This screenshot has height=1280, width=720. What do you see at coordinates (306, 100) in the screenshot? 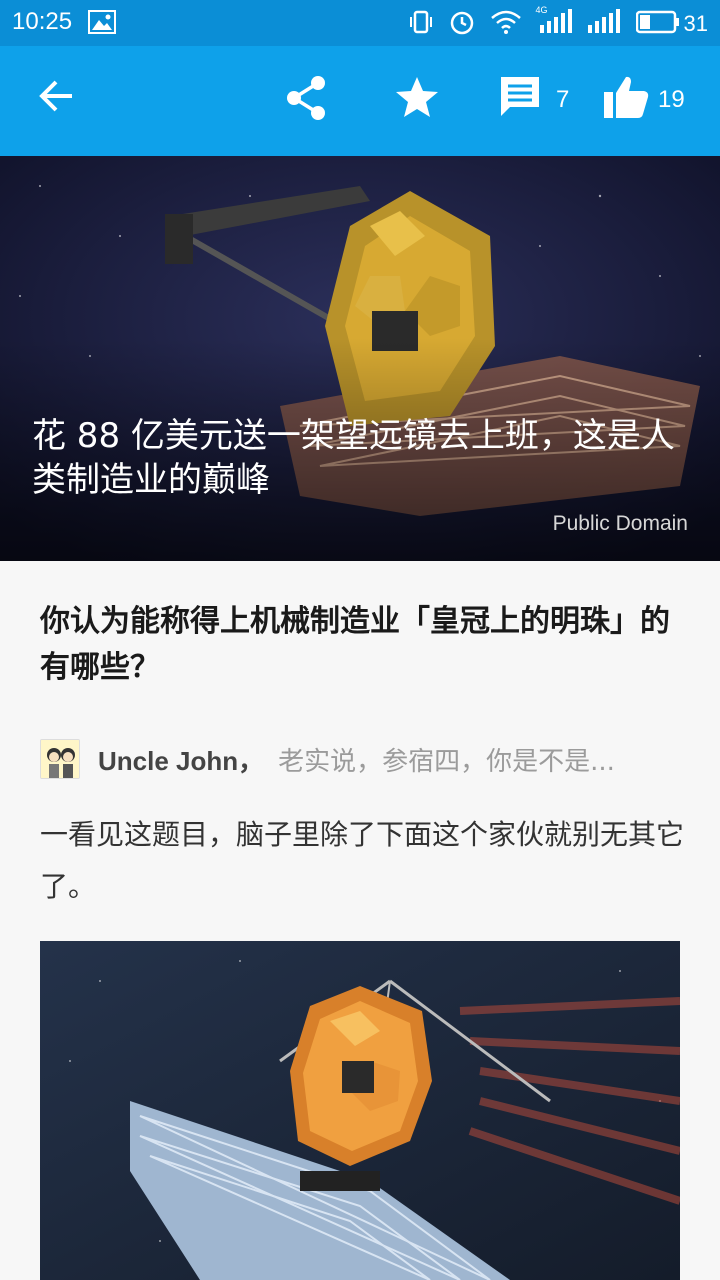
I see `share-icon` at bounding box center [306, 100].